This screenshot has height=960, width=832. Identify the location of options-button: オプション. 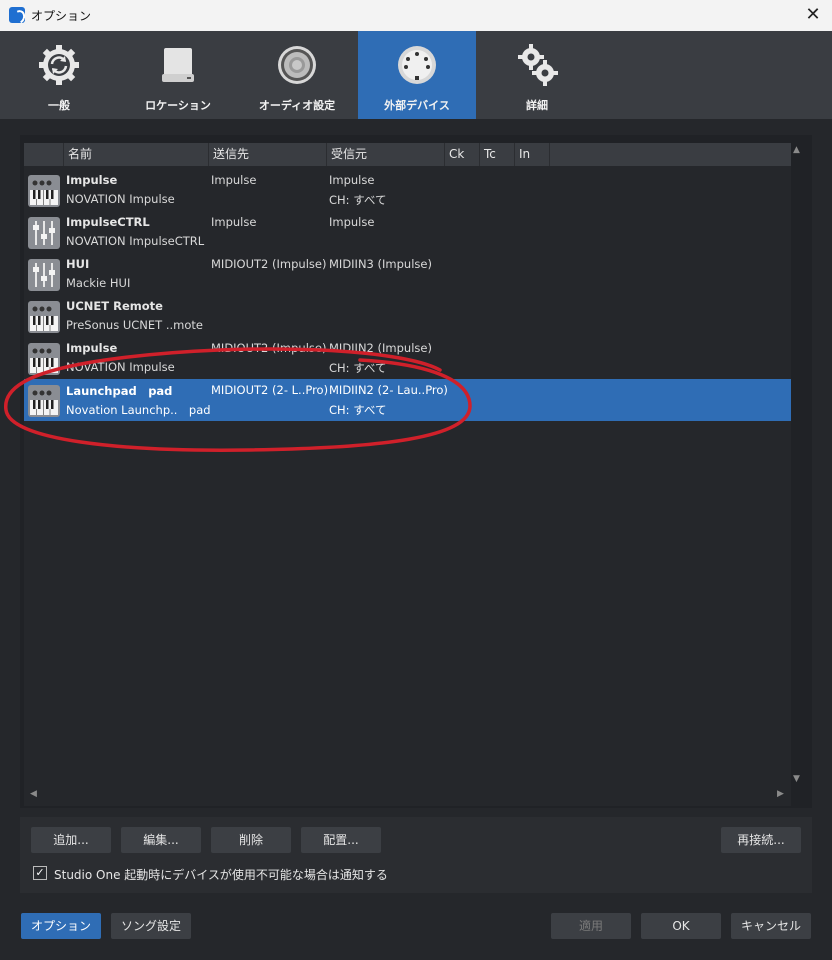
(61, 926).